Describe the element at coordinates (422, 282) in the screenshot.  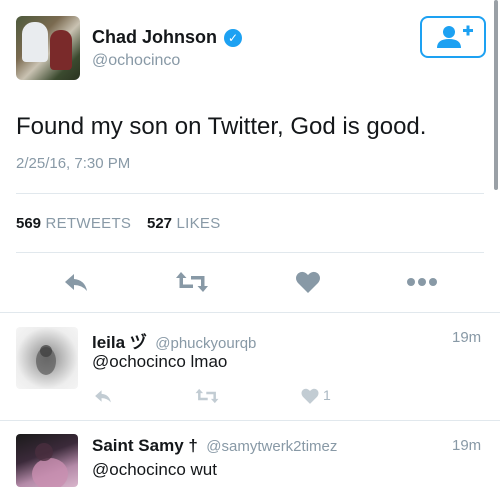
I see `more-dots-icon` at that location.